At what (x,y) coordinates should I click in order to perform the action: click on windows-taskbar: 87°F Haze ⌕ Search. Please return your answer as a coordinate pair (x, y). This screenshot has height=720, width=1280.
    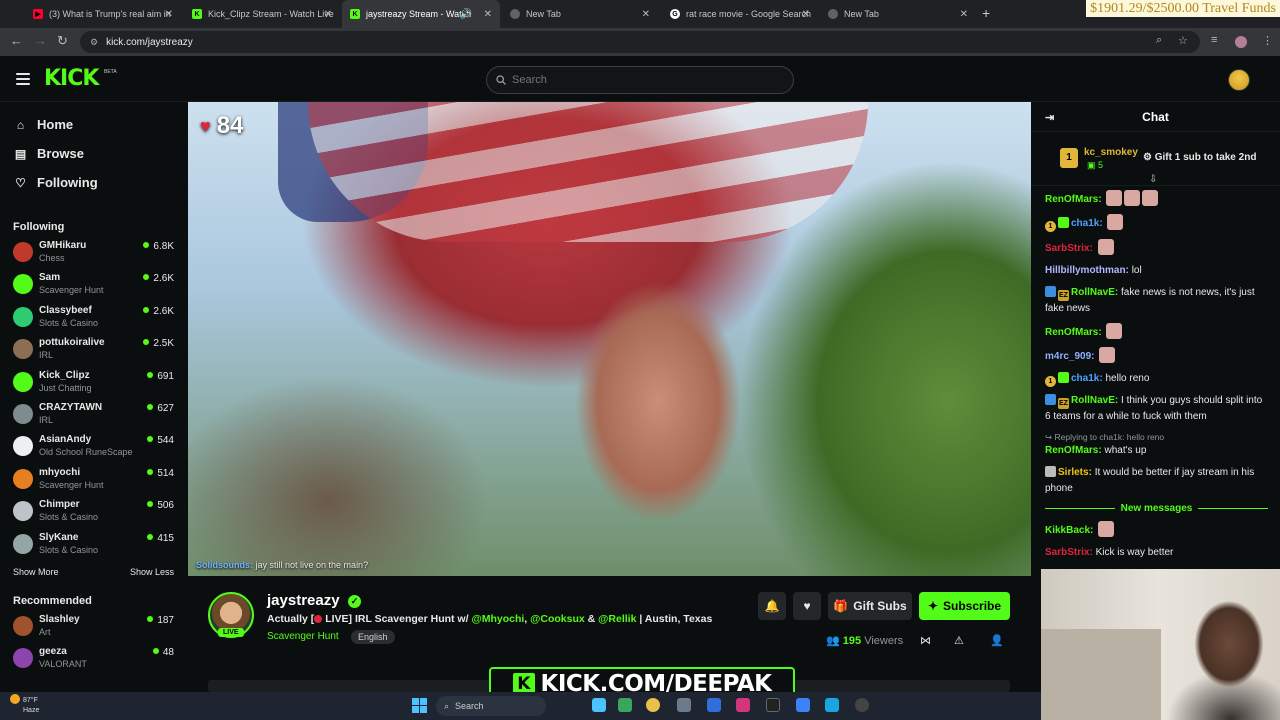
    Looking at the image, I should click on (520, 706).